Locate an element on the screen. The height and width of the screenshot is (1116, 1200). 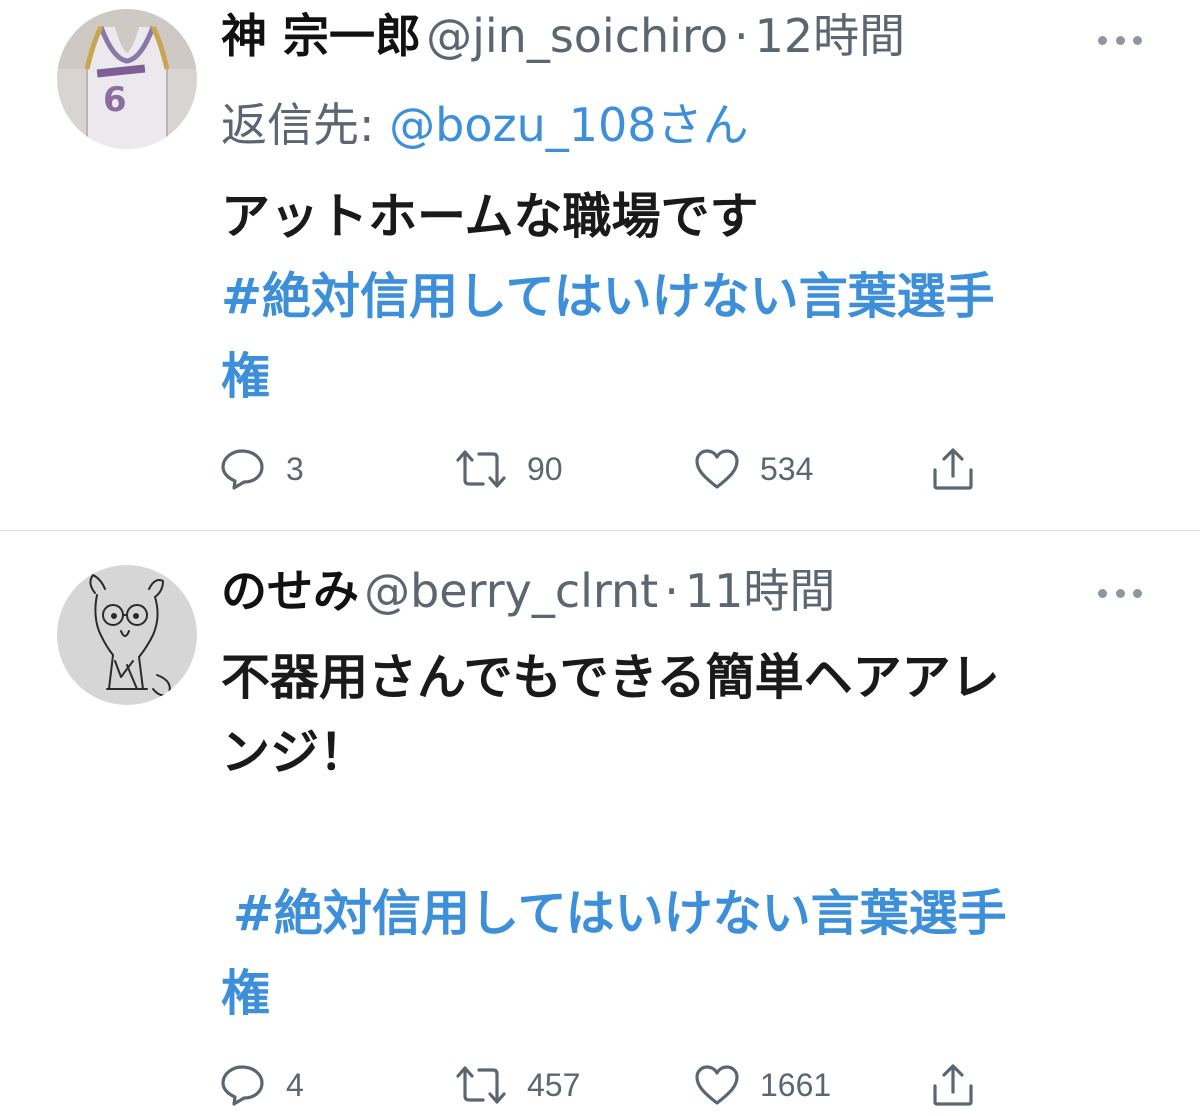
reply-button: 3 is located at coordinates (262, 469).